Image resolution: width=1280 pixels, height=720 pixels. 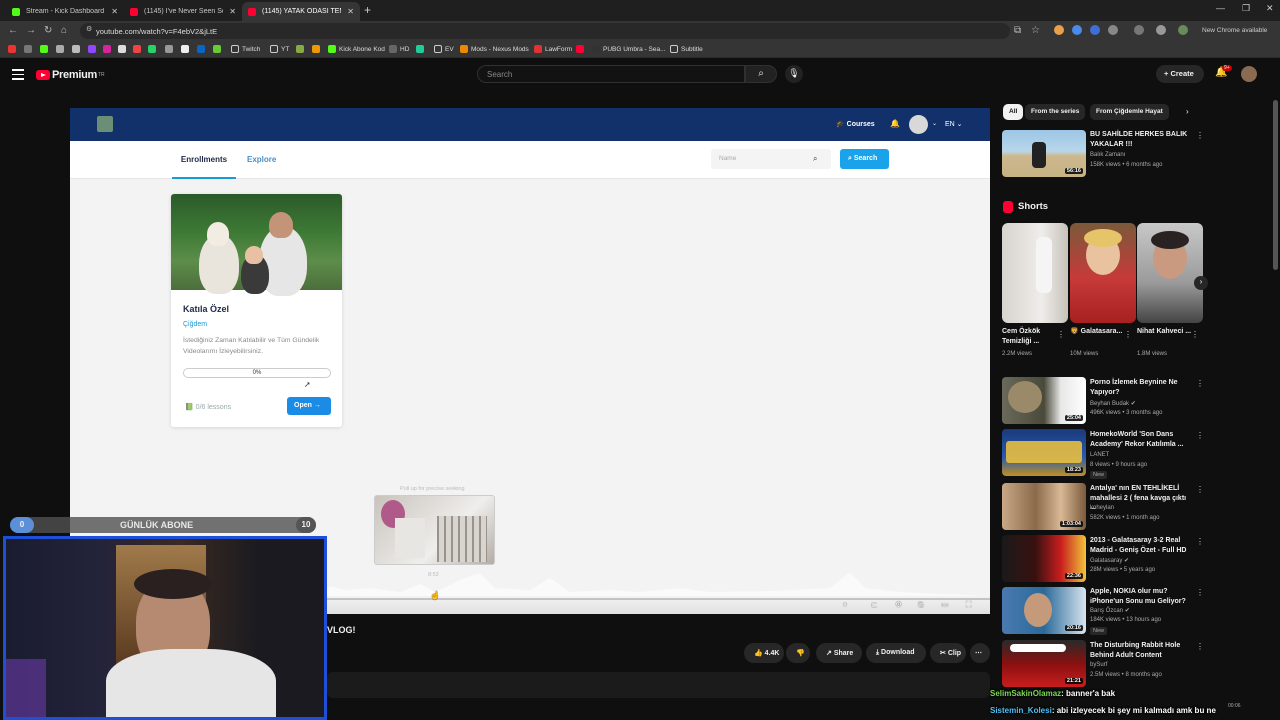 I want to click on instagram-icon, so click(x=108, y=49).